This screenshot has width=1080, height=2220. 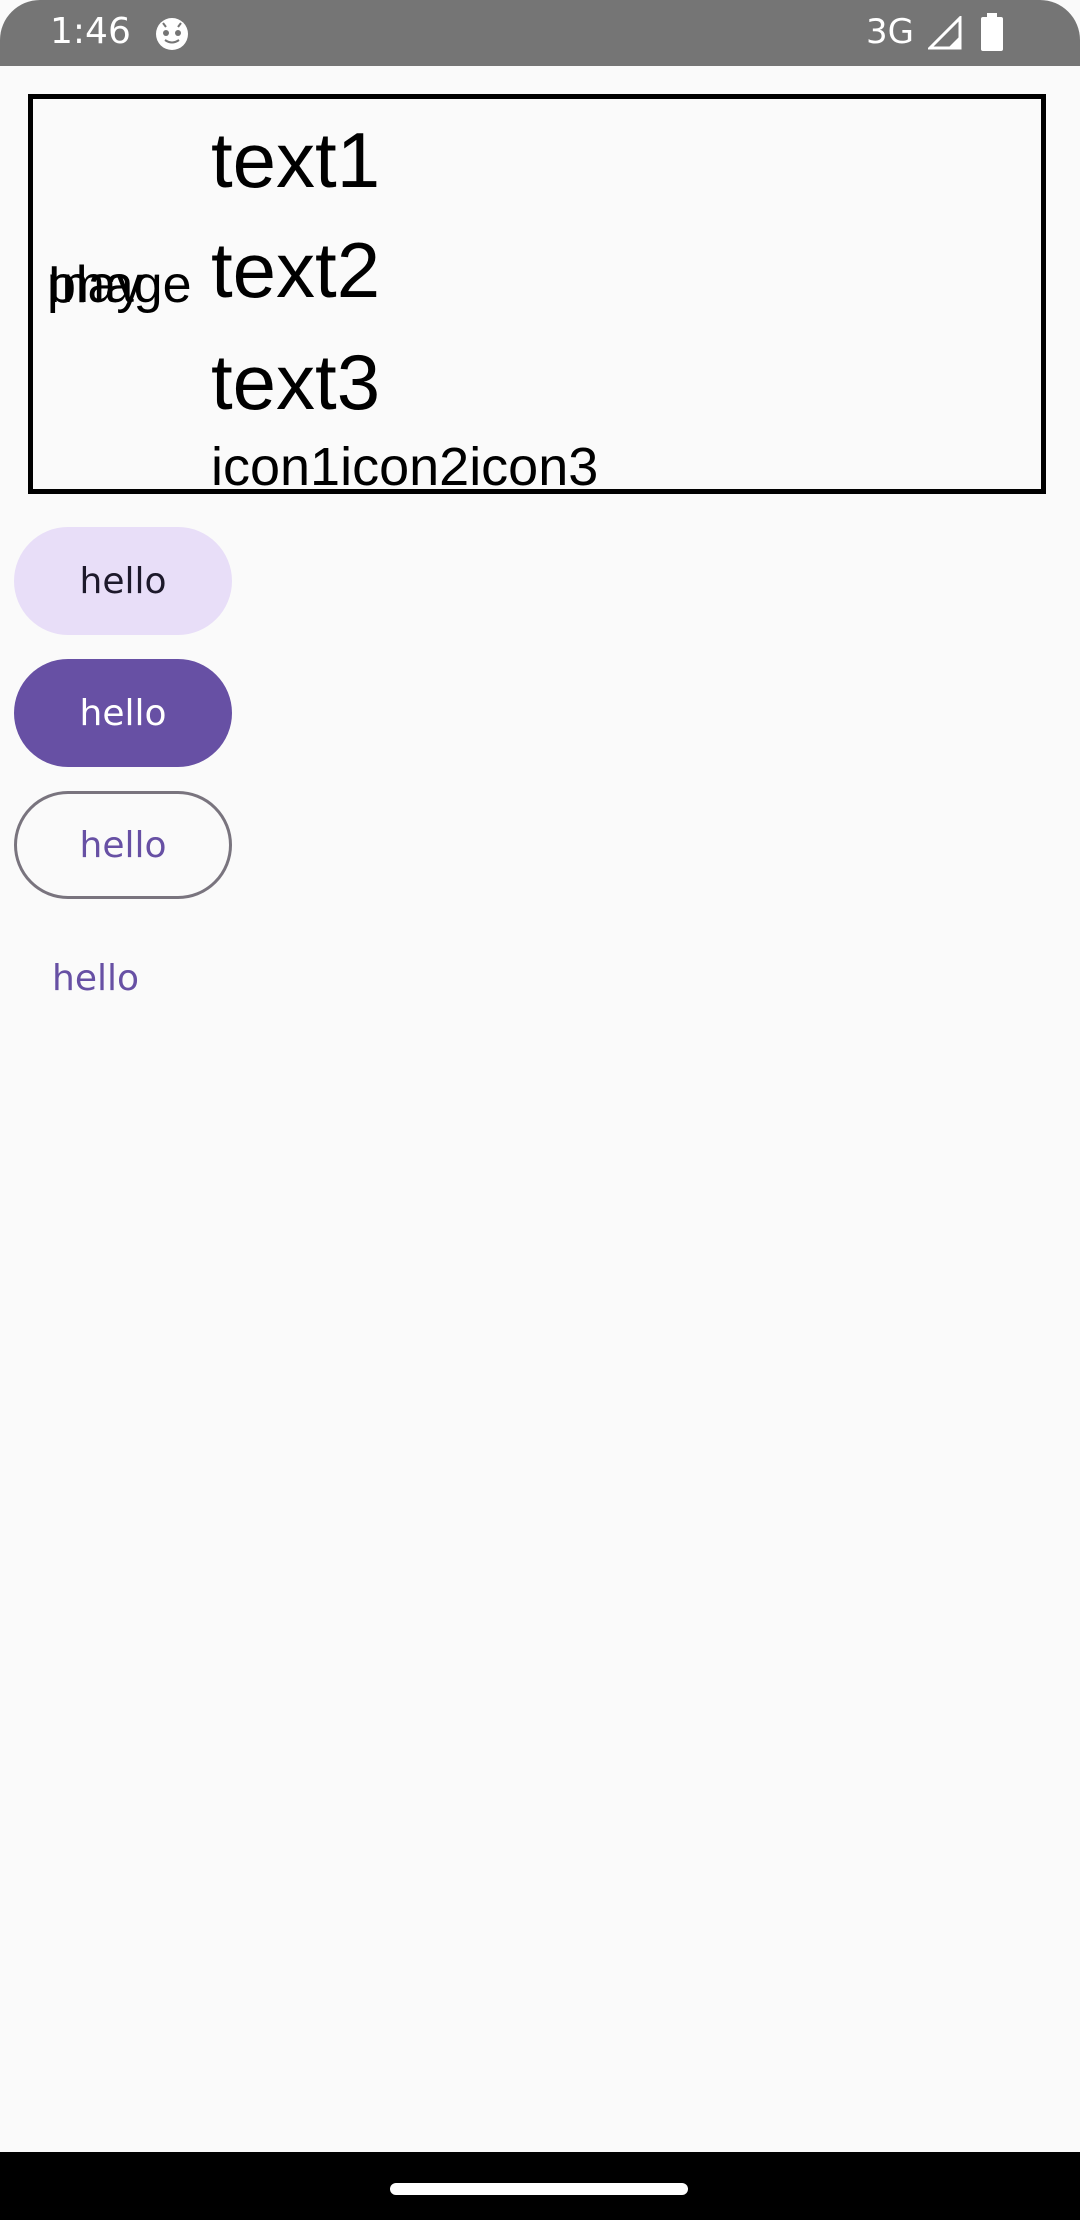 I want to click on tonal-button-label: hello, so click(x=123, y=581).